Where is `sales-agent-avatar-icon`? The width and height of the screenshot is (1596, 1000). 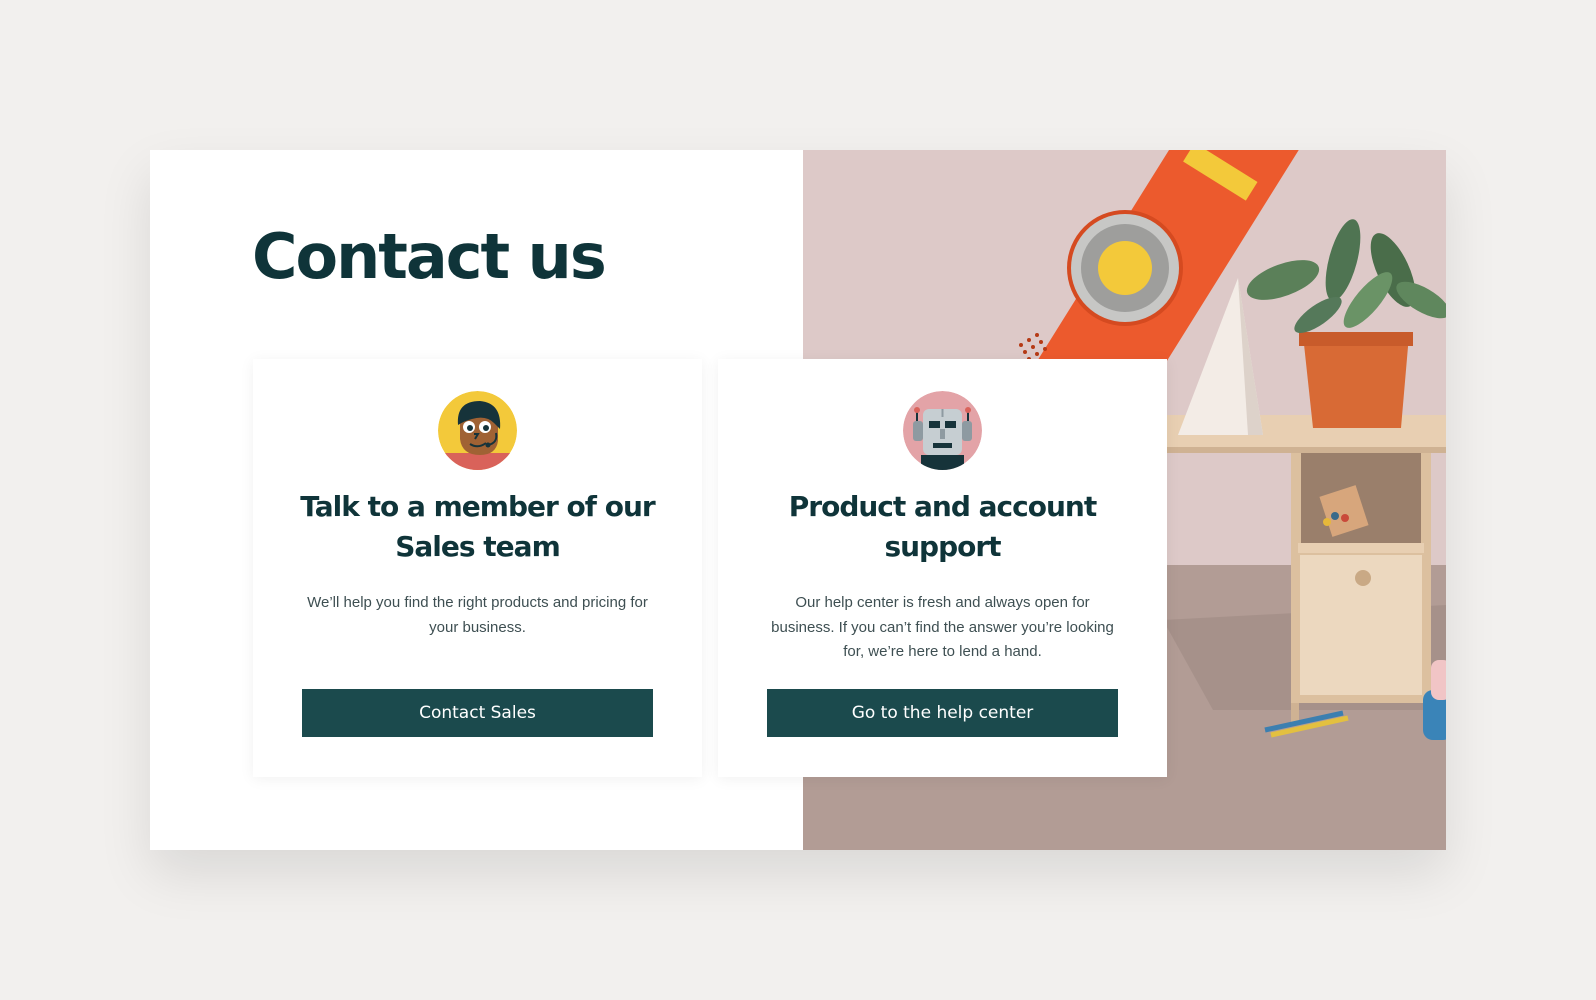 sales-agent-avatar-icon is located at coordinates (477, 430).